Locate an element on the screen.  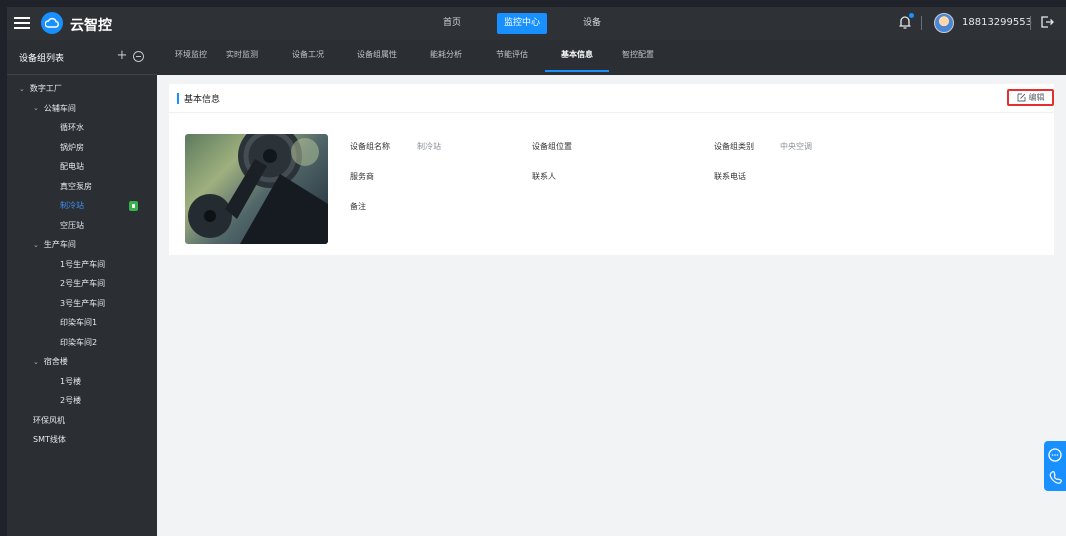
top-bar: 云智控 首页 监控中心 设备 18813299553 is located at coordinates (536, 23).